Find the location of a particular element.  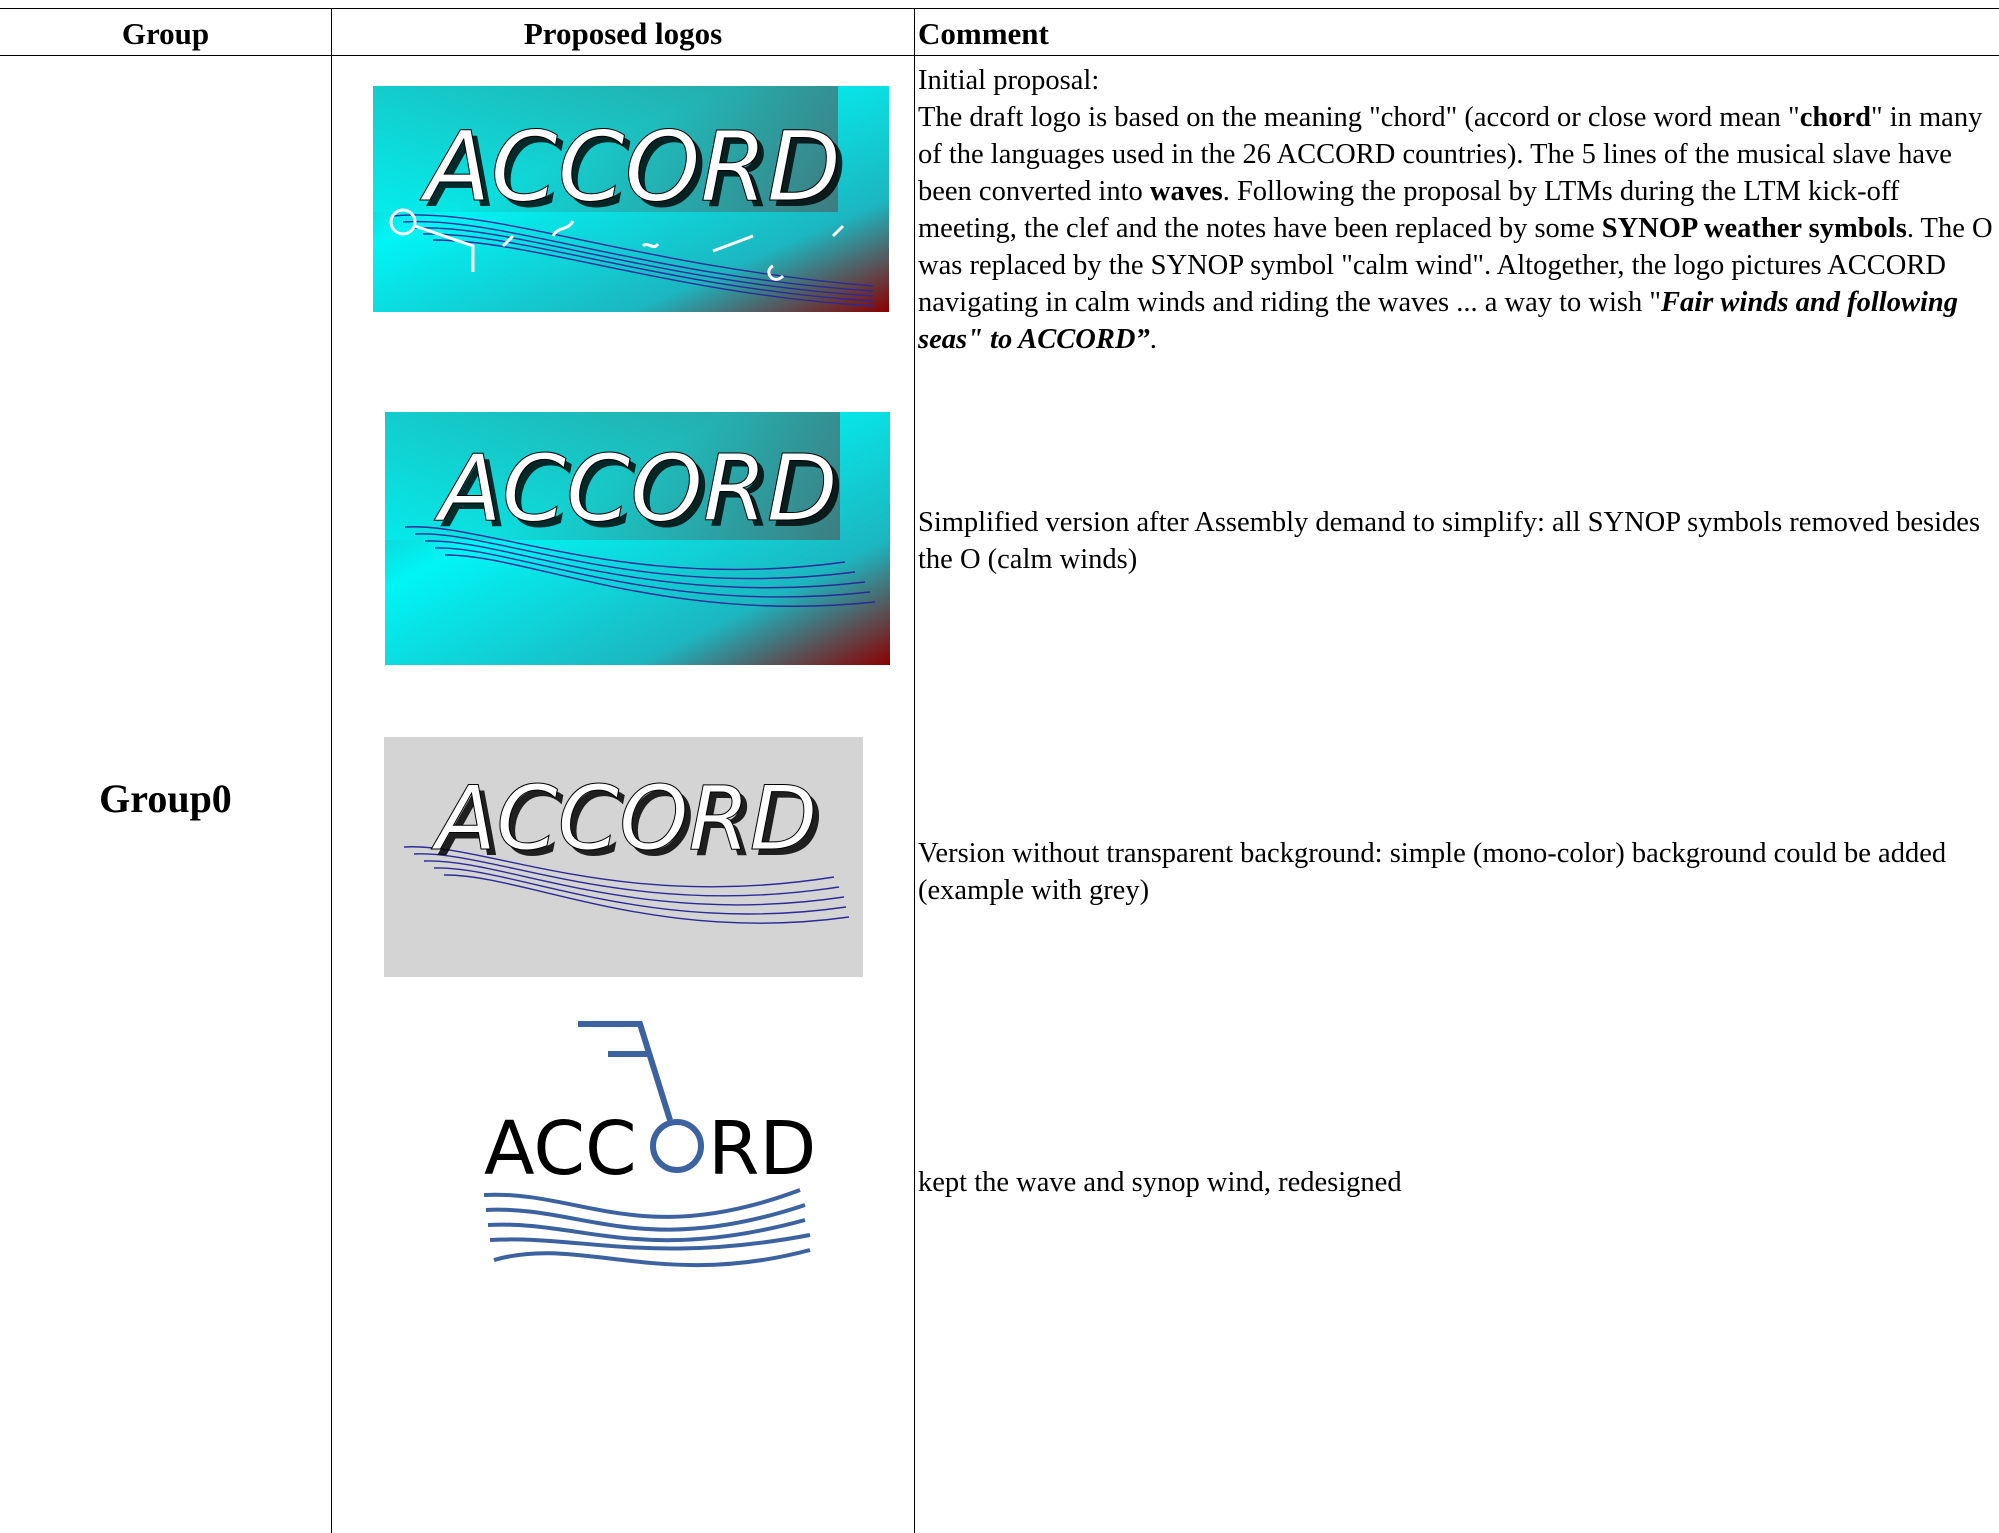

logo-simplified: ACCORD ACCORD is located at coordinates (637, 538).